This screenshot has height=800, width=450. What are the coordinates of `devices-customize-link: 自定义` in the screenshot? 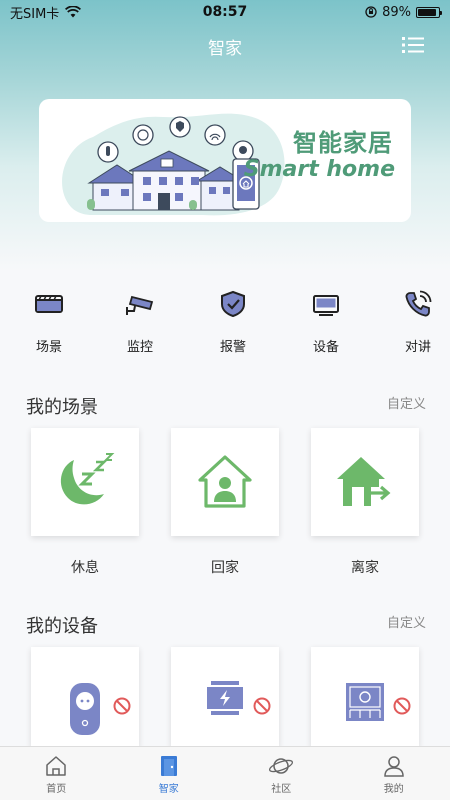 It's located at (406, 621).